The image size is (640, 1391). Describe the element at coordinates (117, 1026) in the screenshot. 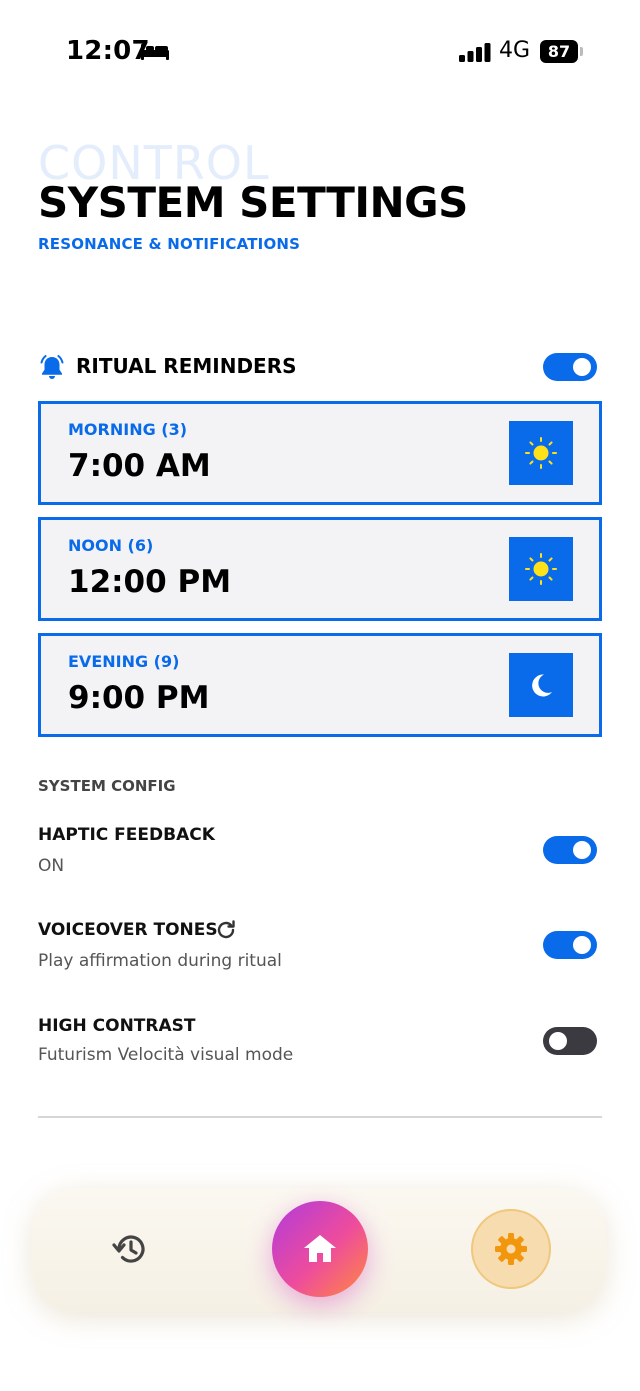

I see `setting-title: HIGH CONTRAST` at that location.